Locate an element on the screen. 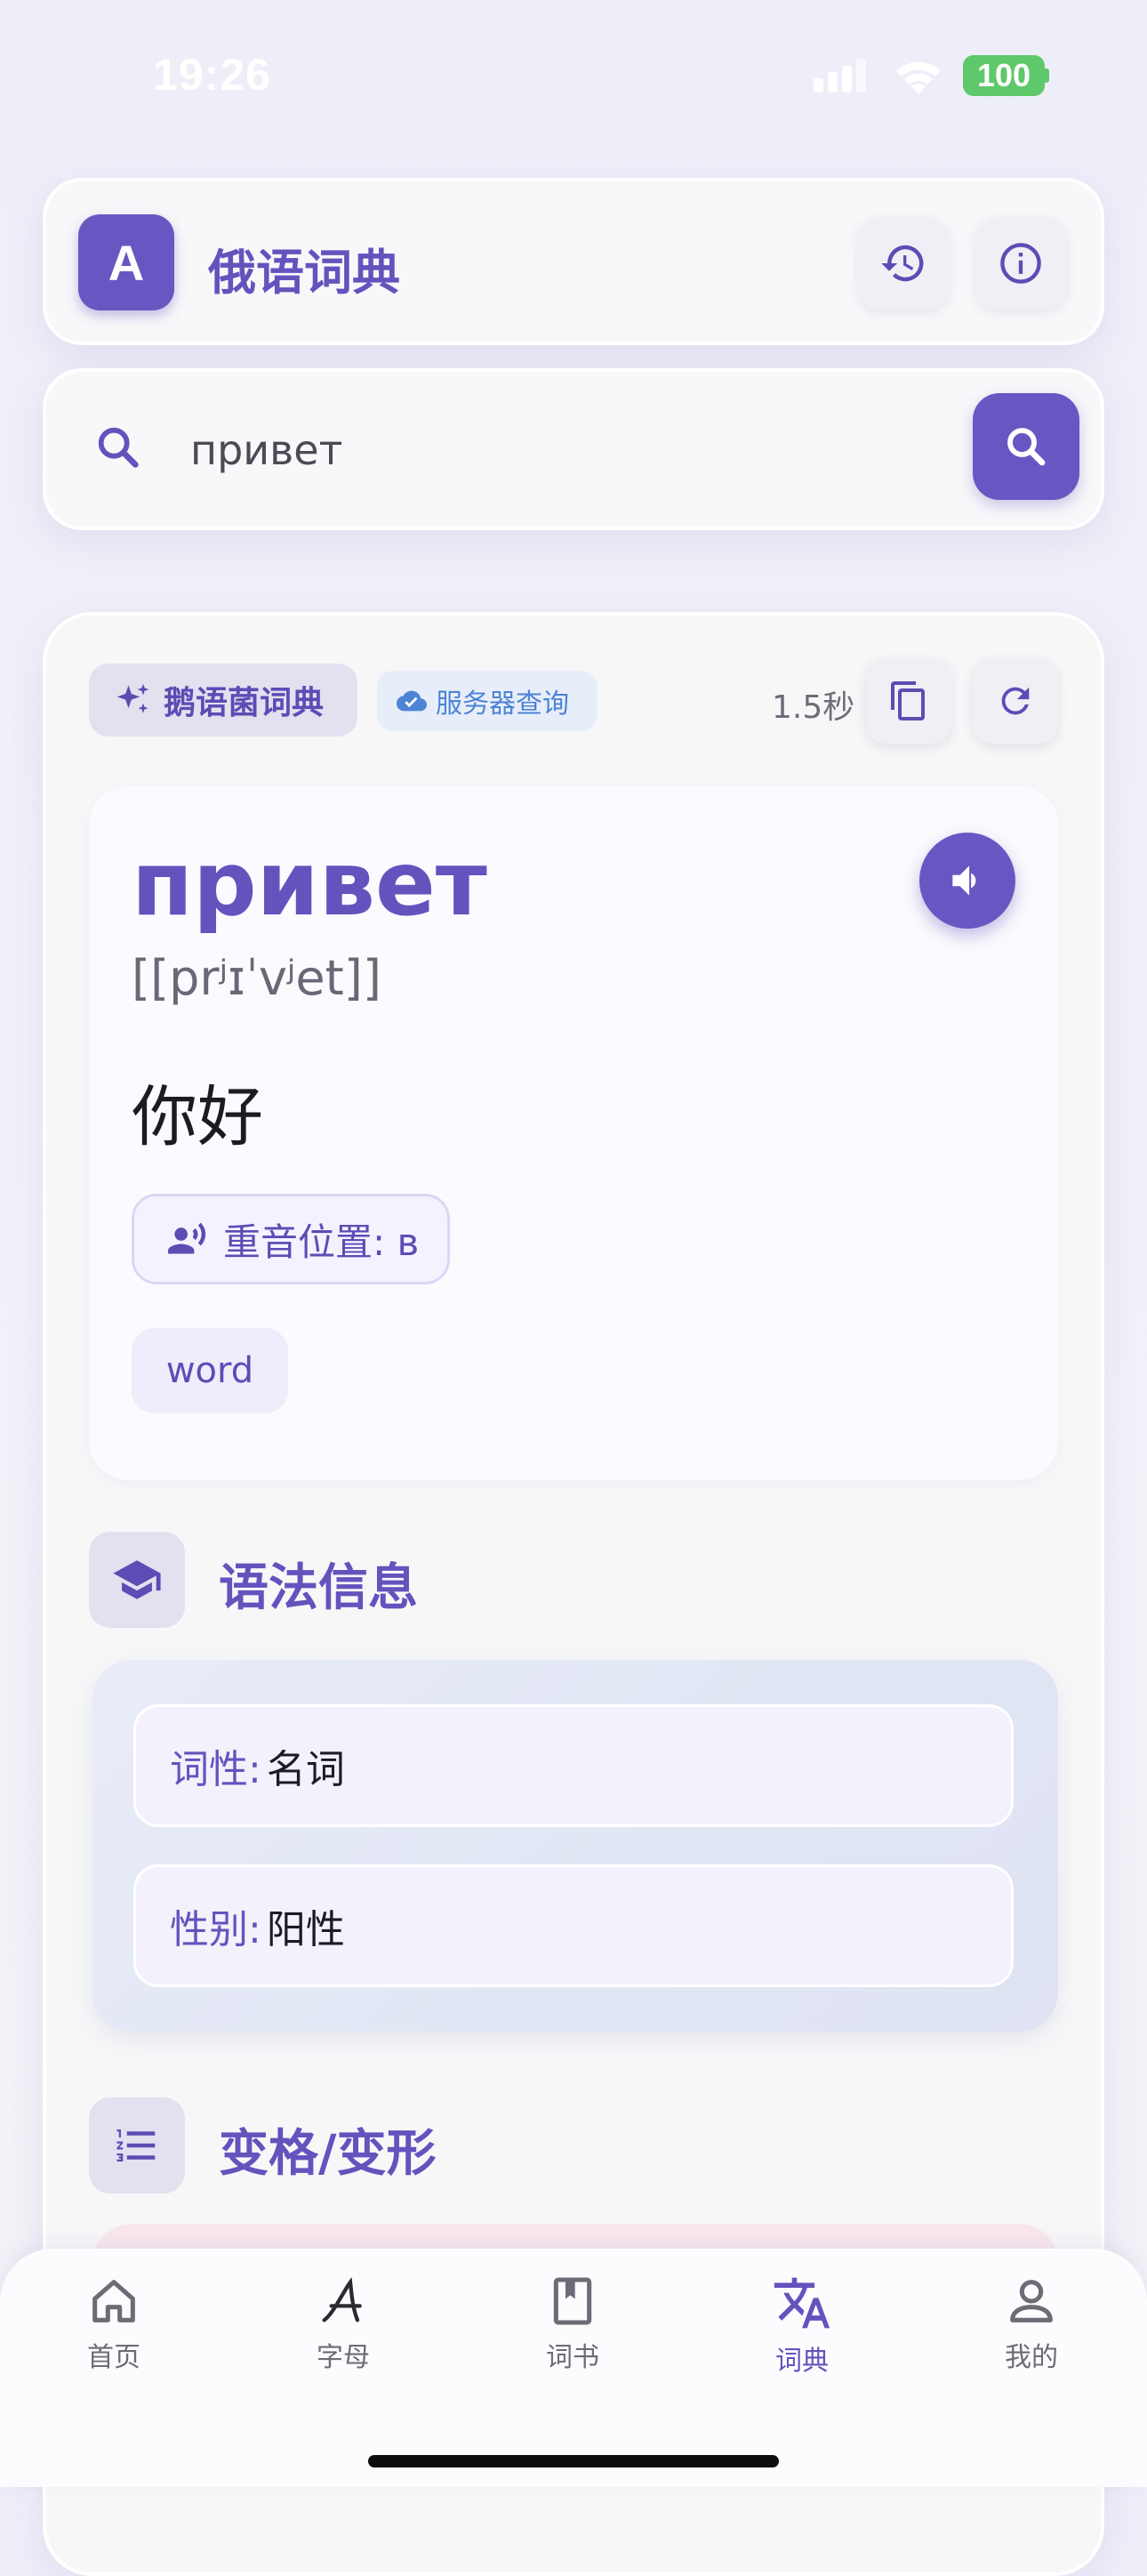 The width and height of the screenshot is (1147, 2576). play-audio-button is located at coordinates (967, 881).